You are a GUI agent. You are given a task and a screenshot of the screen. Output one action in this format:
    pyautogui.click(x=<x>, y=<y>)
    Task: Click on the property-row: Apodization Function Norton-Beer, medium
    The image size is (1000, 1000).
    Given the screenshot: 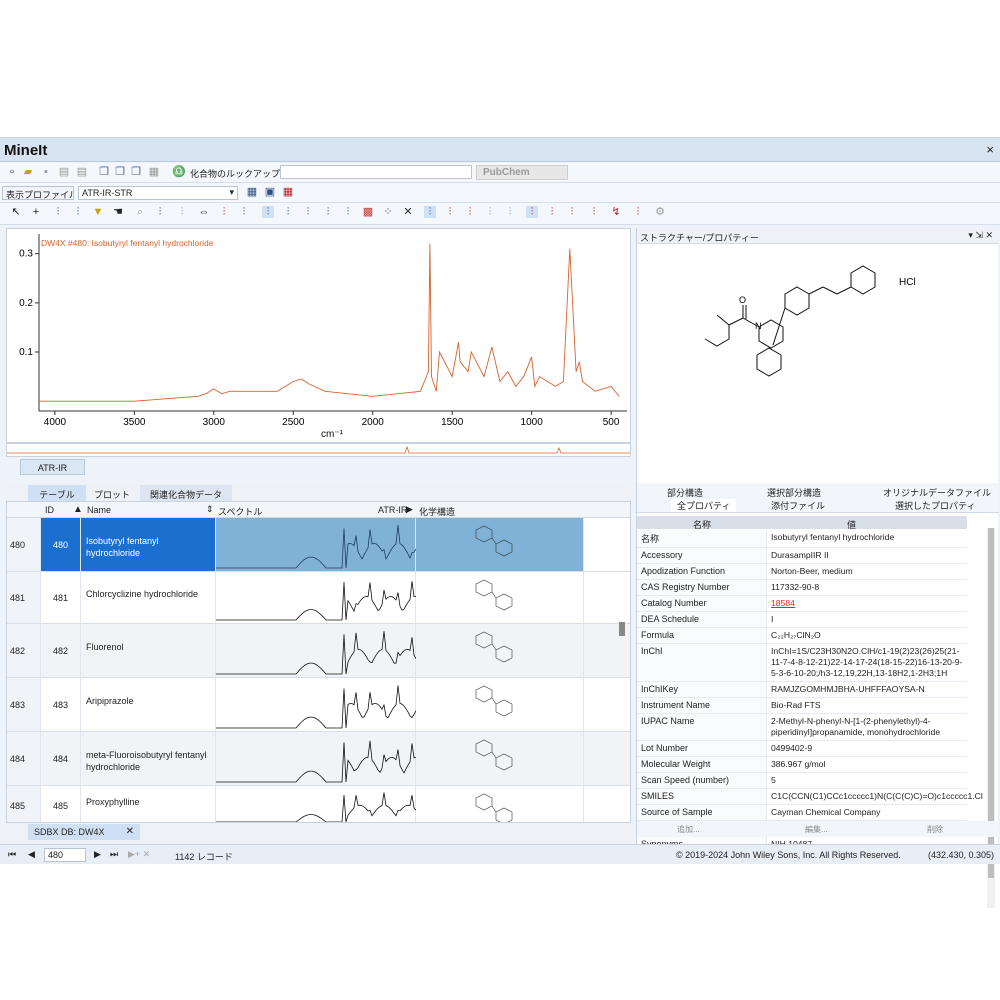 What is the action you would take?
    pyautogui.click(x=802, y=572)
    